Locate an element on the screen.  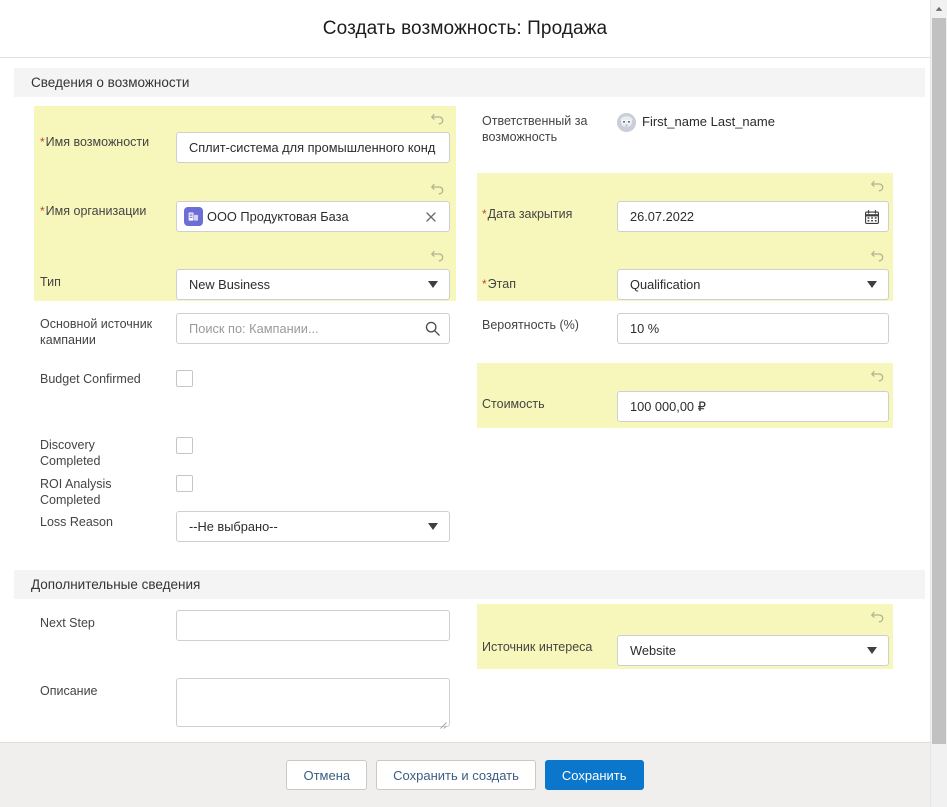
label-organization-name: *Имя организации is located at coordinates (105, 211).